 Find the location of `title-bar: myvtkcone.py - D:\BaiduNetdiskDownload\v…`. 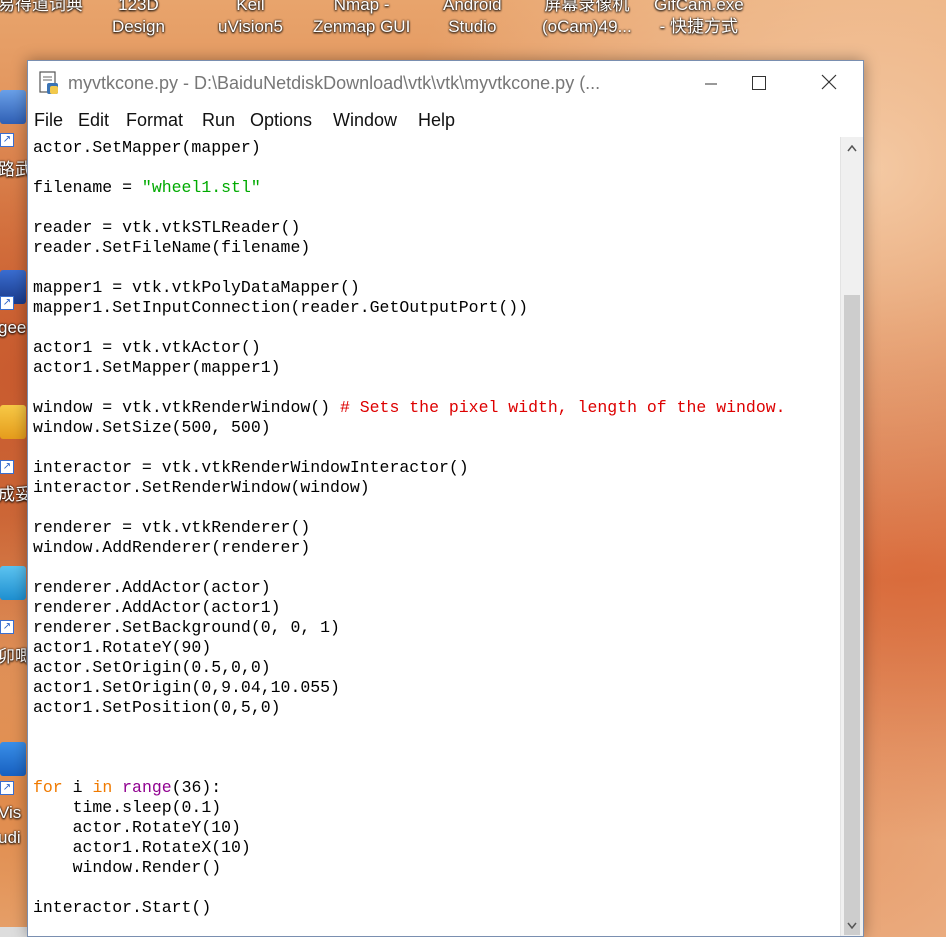

title-bar: myvtkcone.py - D:\BaiduNetdiskDownload\v… is located at coordinates (445, 84).